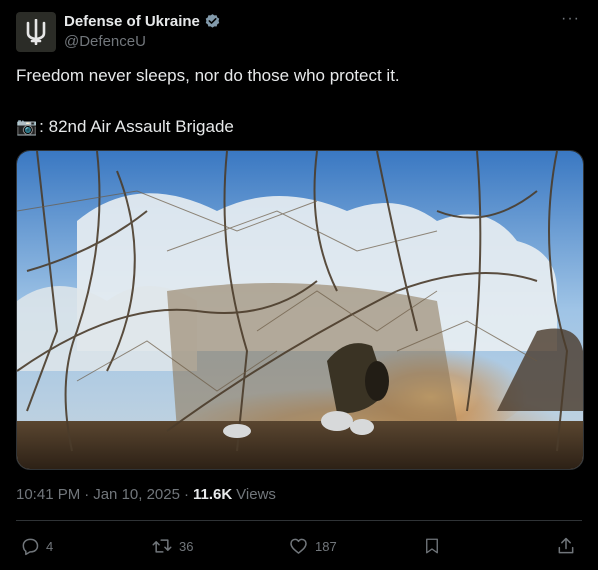 The image size is (598, 570). What do you see at coordinates (132, 21) in the screenshot?
I see `author-name: Defense of Ukraine` at bounding box center [132, 21].